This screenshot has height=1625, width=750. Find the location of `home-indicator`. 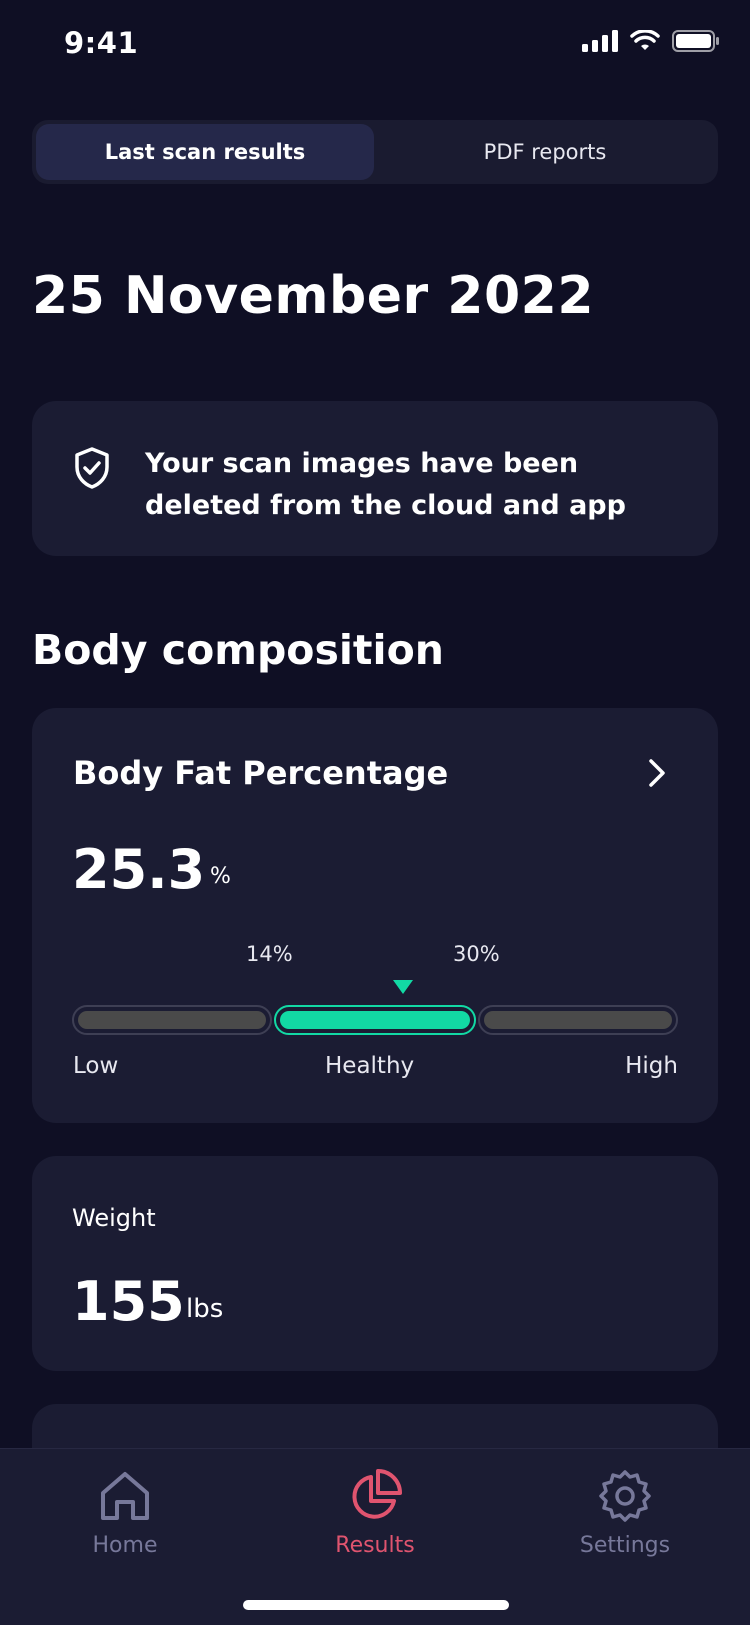

home-indicator is located at coordinates (376, 1605).